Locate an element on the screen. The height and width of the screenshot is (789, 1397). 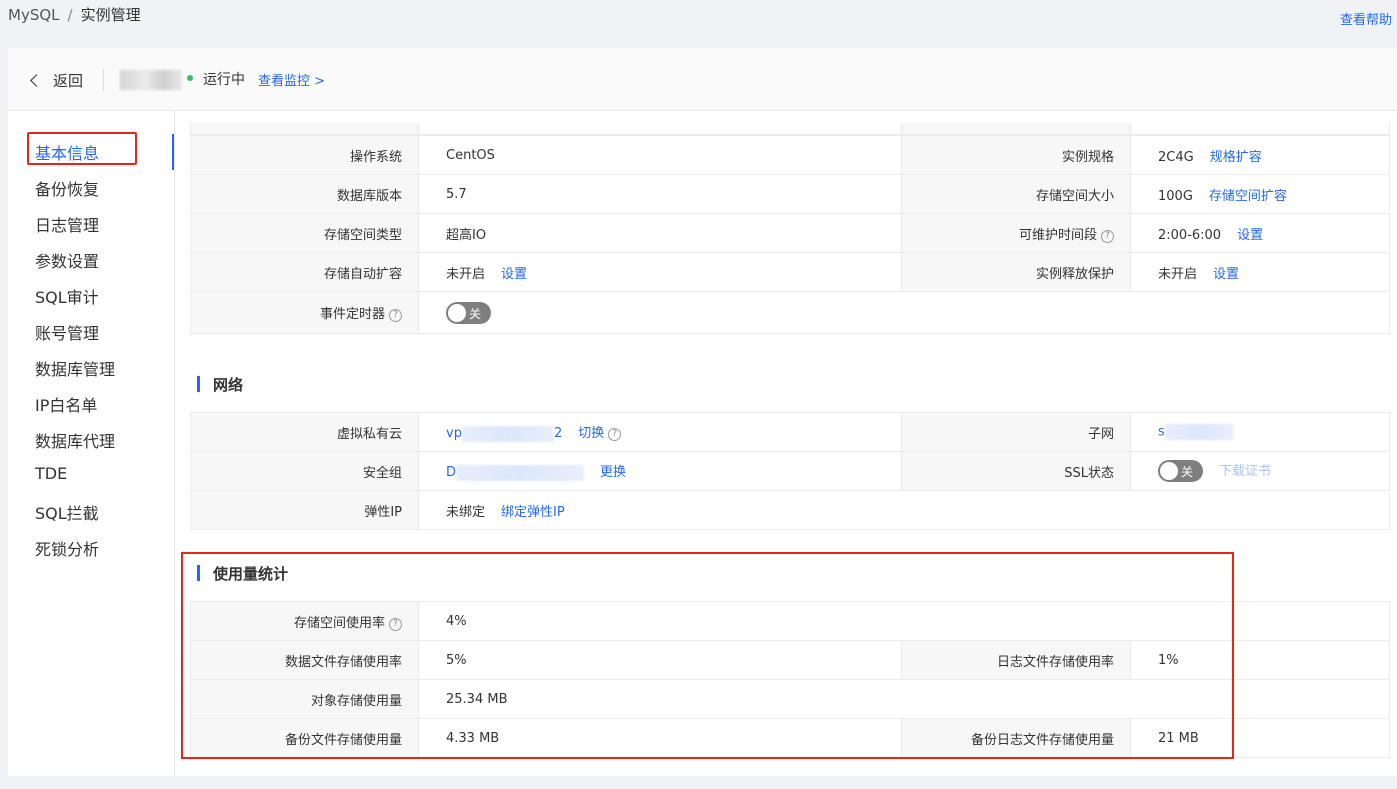
eip-cell: 未绑定 绑定弹性IP is located at coordinates (904, 510).